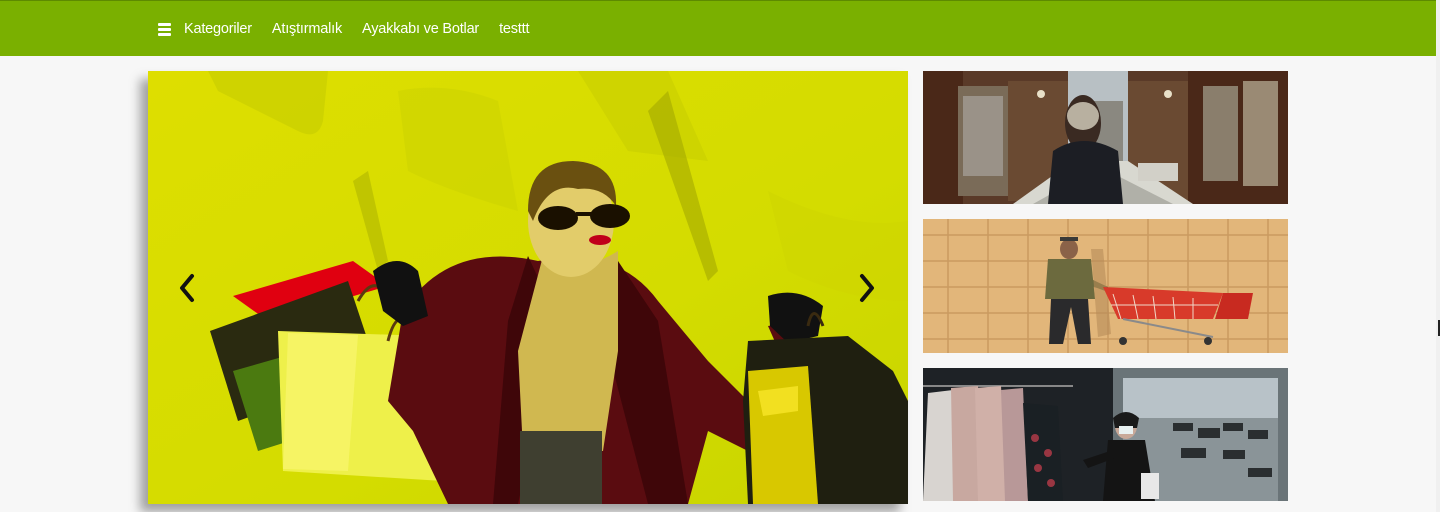 The image size is (1440, 512). I want to click on arcade-image, so click(1105, 137).